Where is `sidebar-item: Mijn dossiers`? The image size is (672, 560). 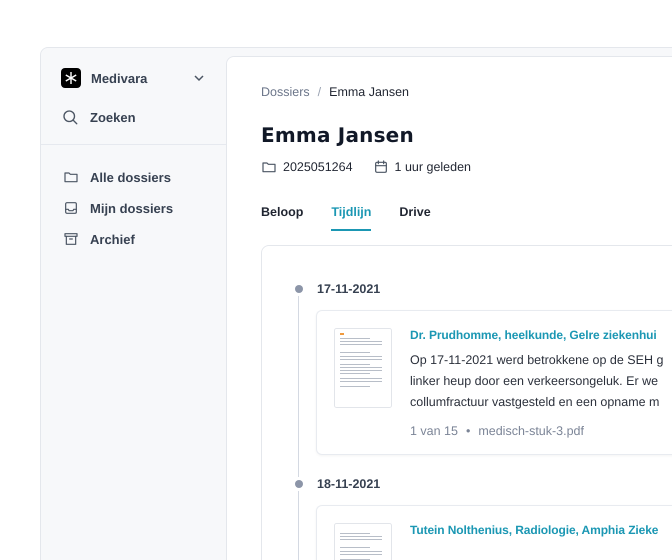
sidebar-item: Mijn dossiers is located at coordinates (133, 208).